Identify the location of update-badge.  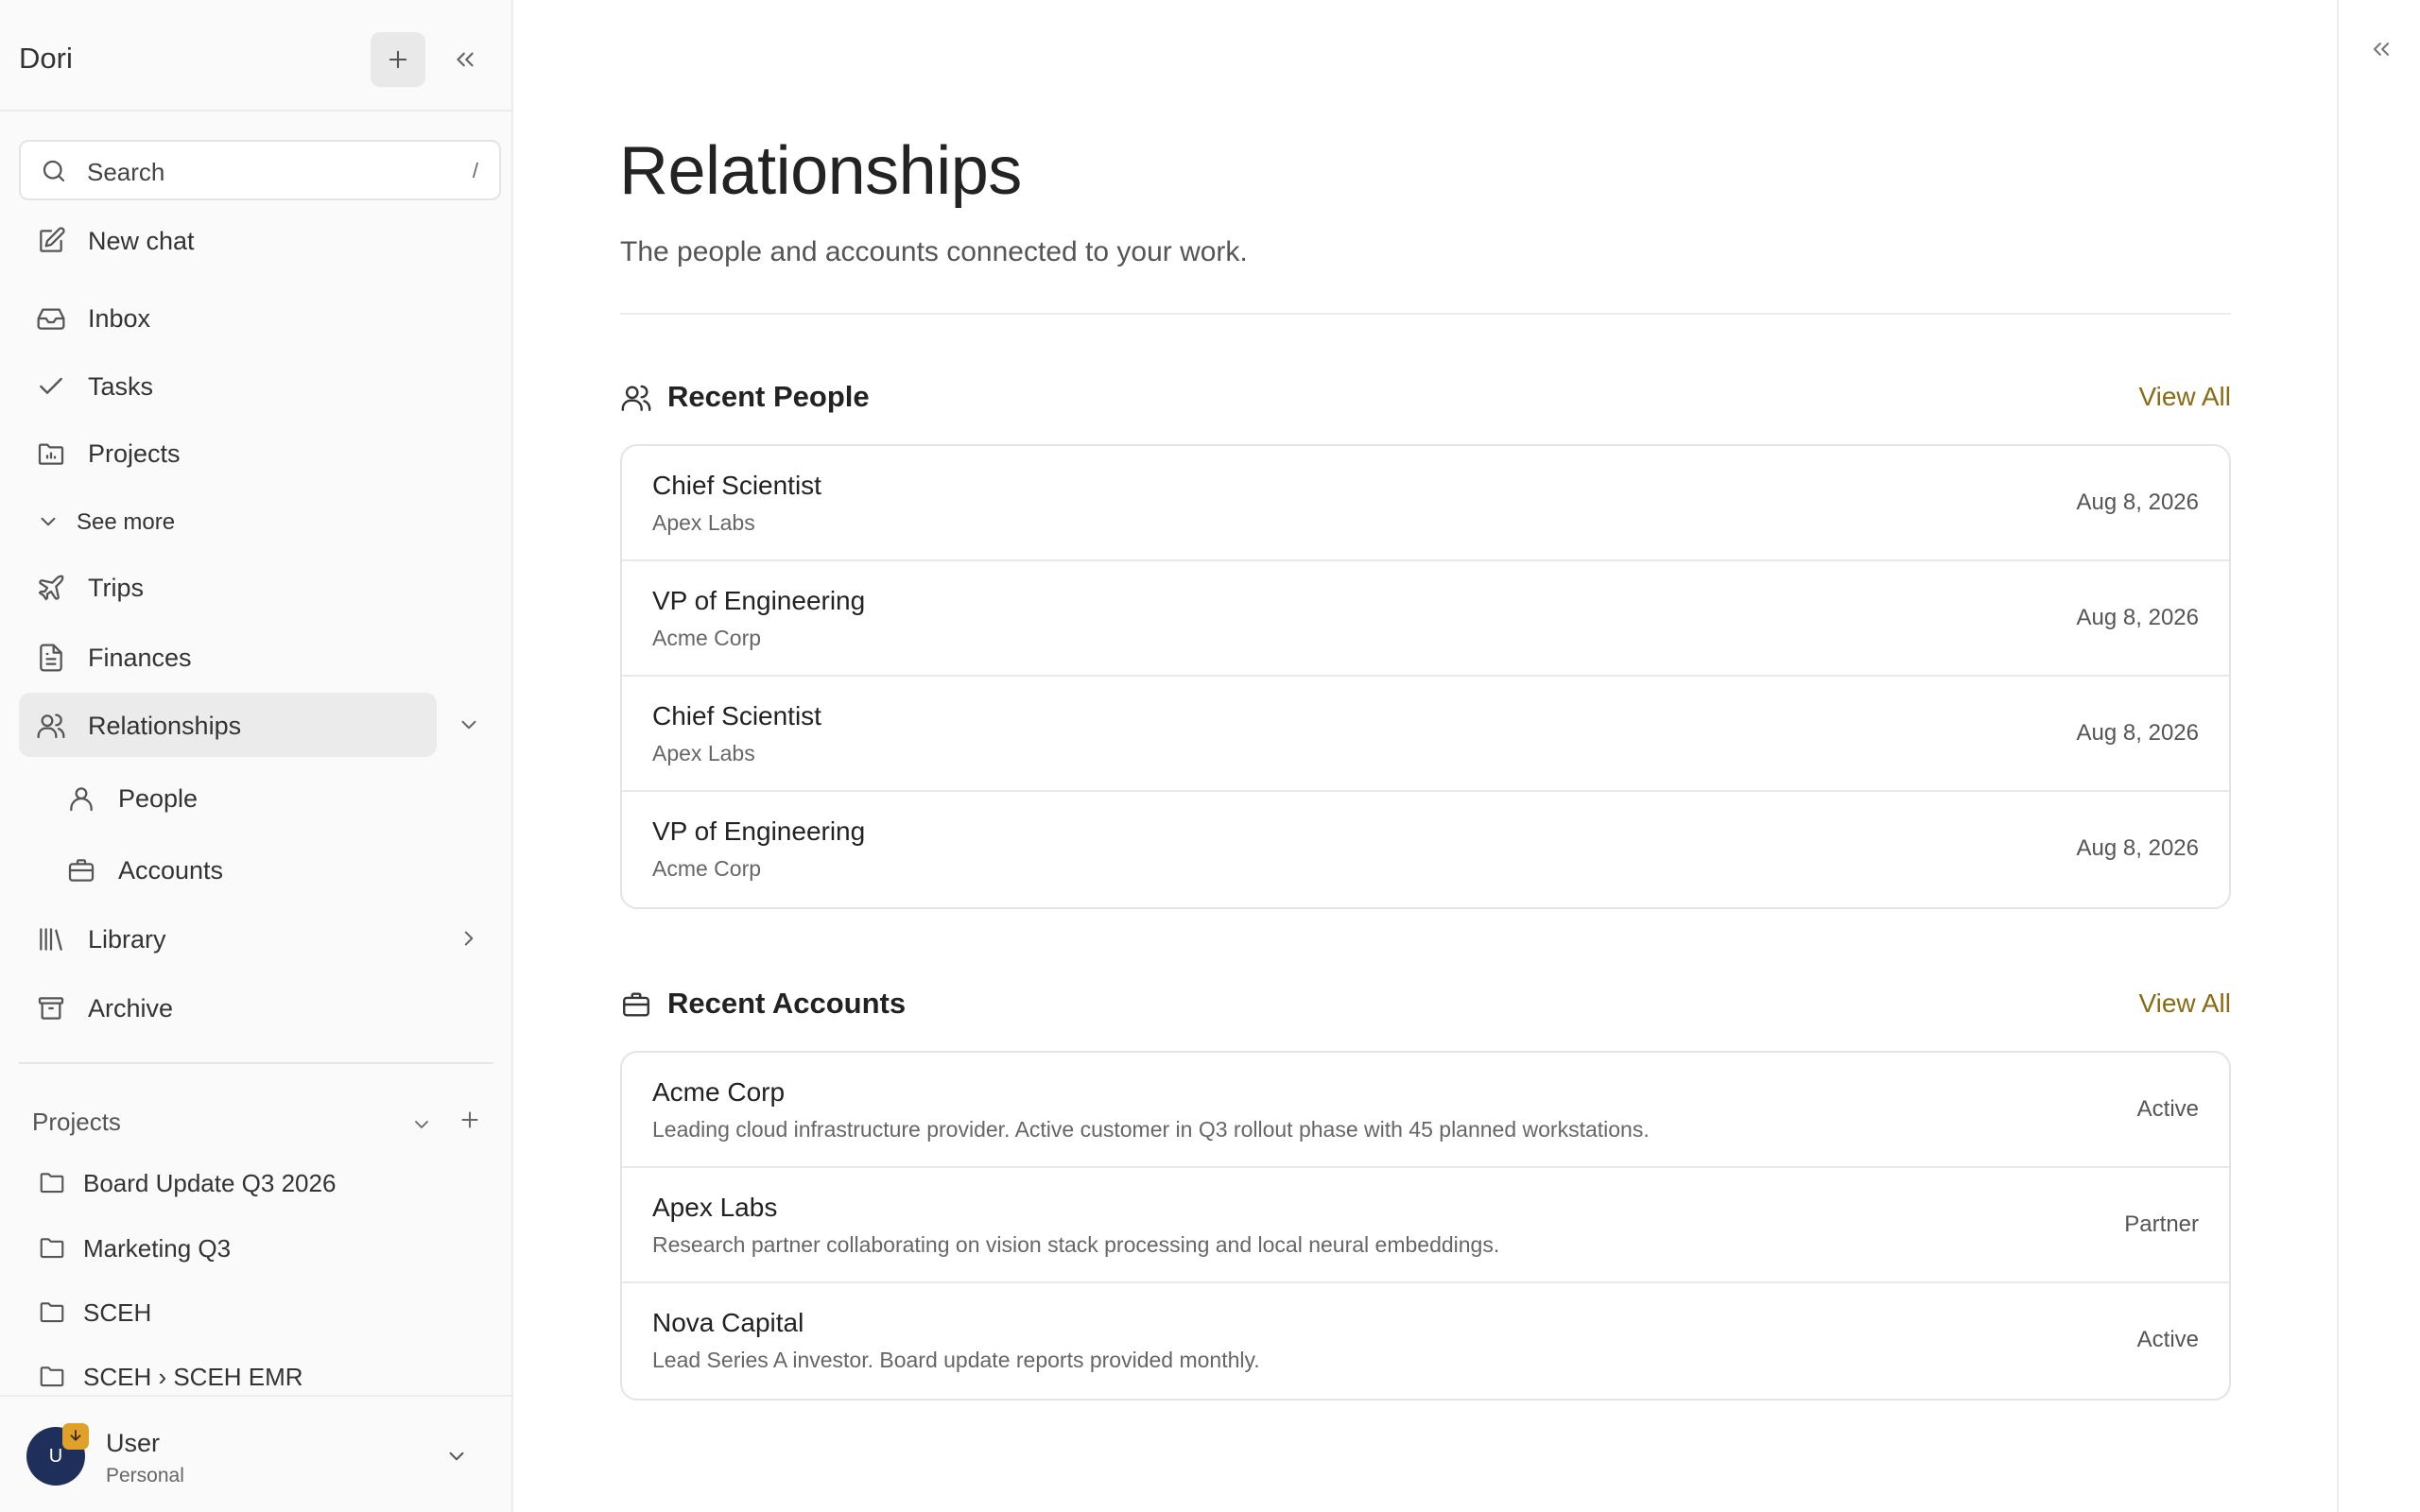
(75, 1436).